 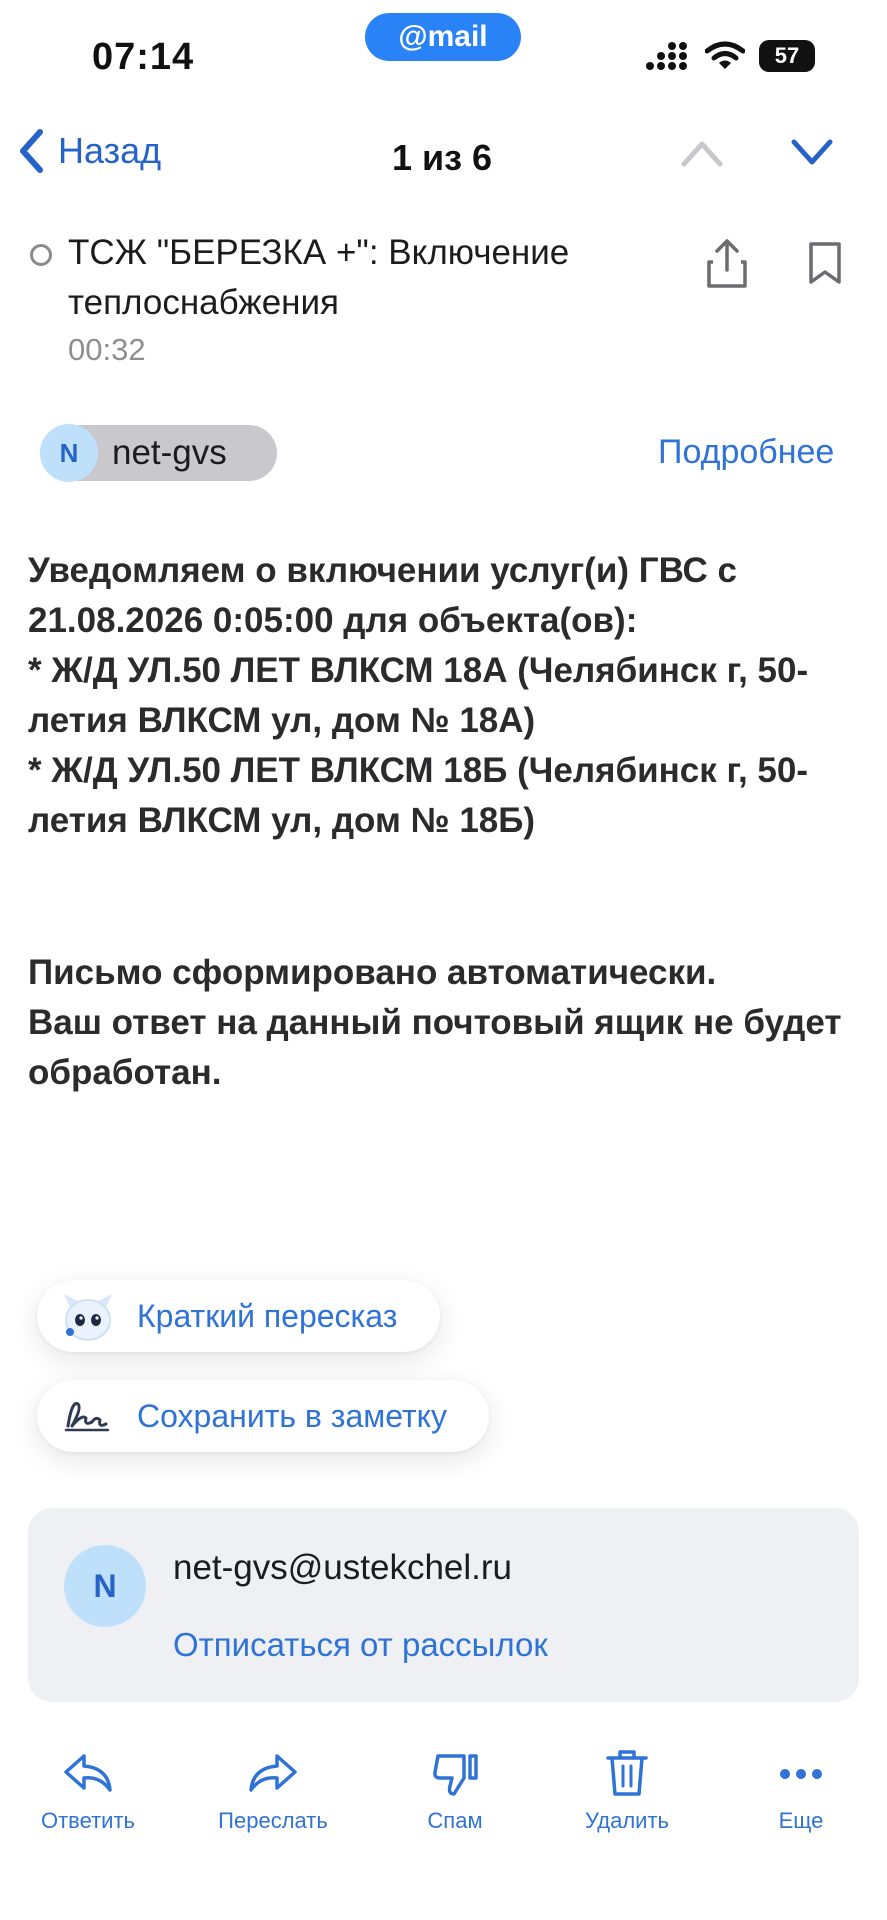 I want to click on forward-button: Переслать, so click(x=273, y=1791).